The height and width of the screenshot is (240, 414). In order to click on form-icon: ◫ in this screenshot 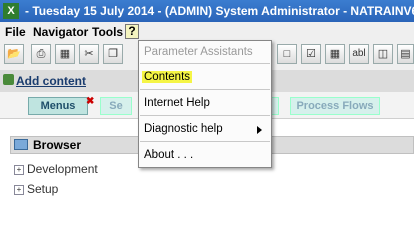, I will do `click(383, 54)`.